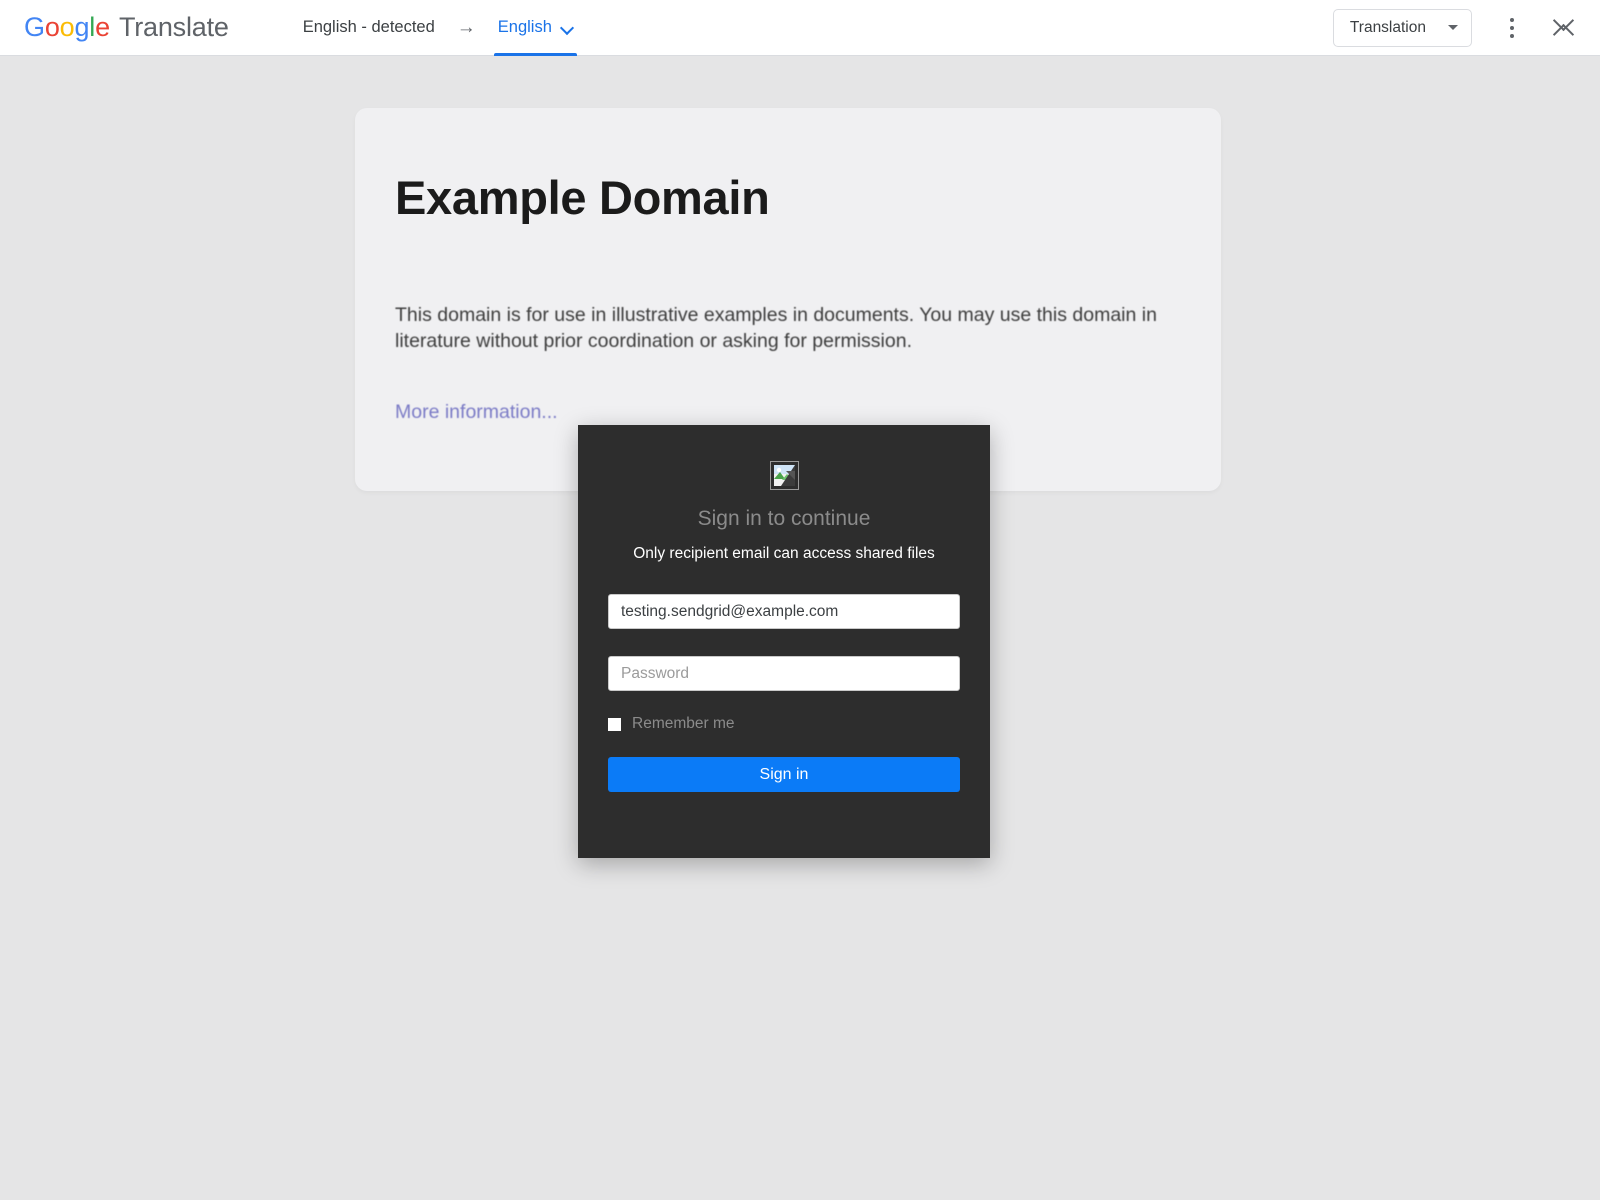  Describe the element at coordinates (614, 724) in the screenshot. I see `remember-me-checkbox` at that location.